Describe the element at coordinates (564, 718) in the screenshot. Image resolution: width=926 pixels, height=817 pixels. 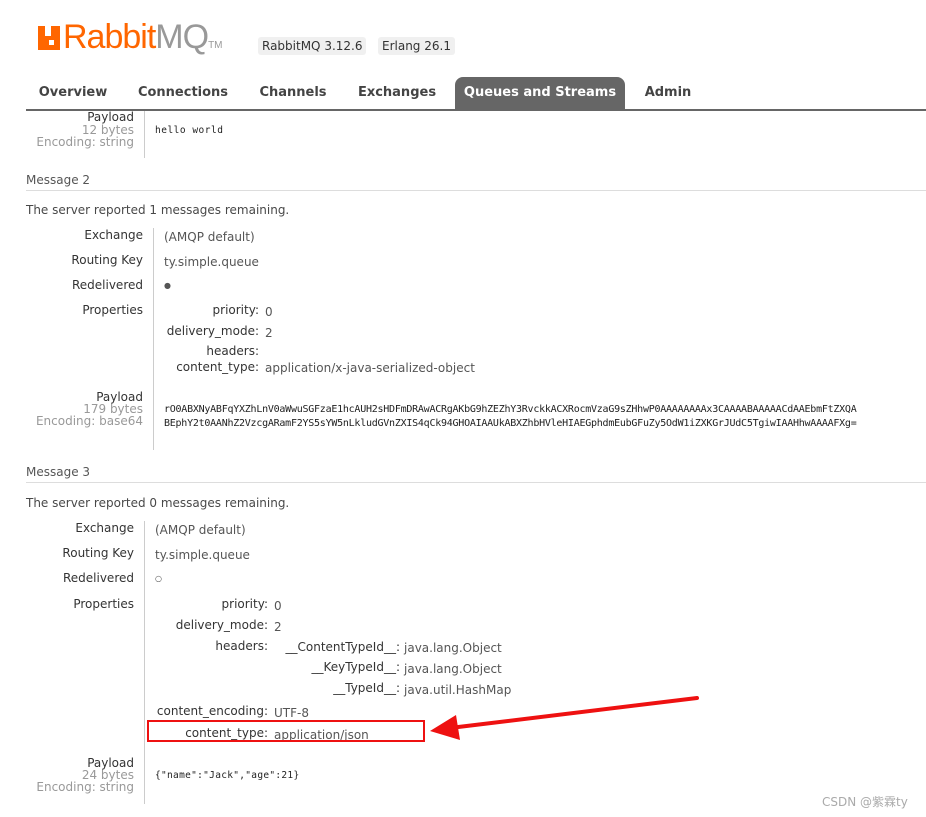
I see `annotation-arrow-icon` at that location.